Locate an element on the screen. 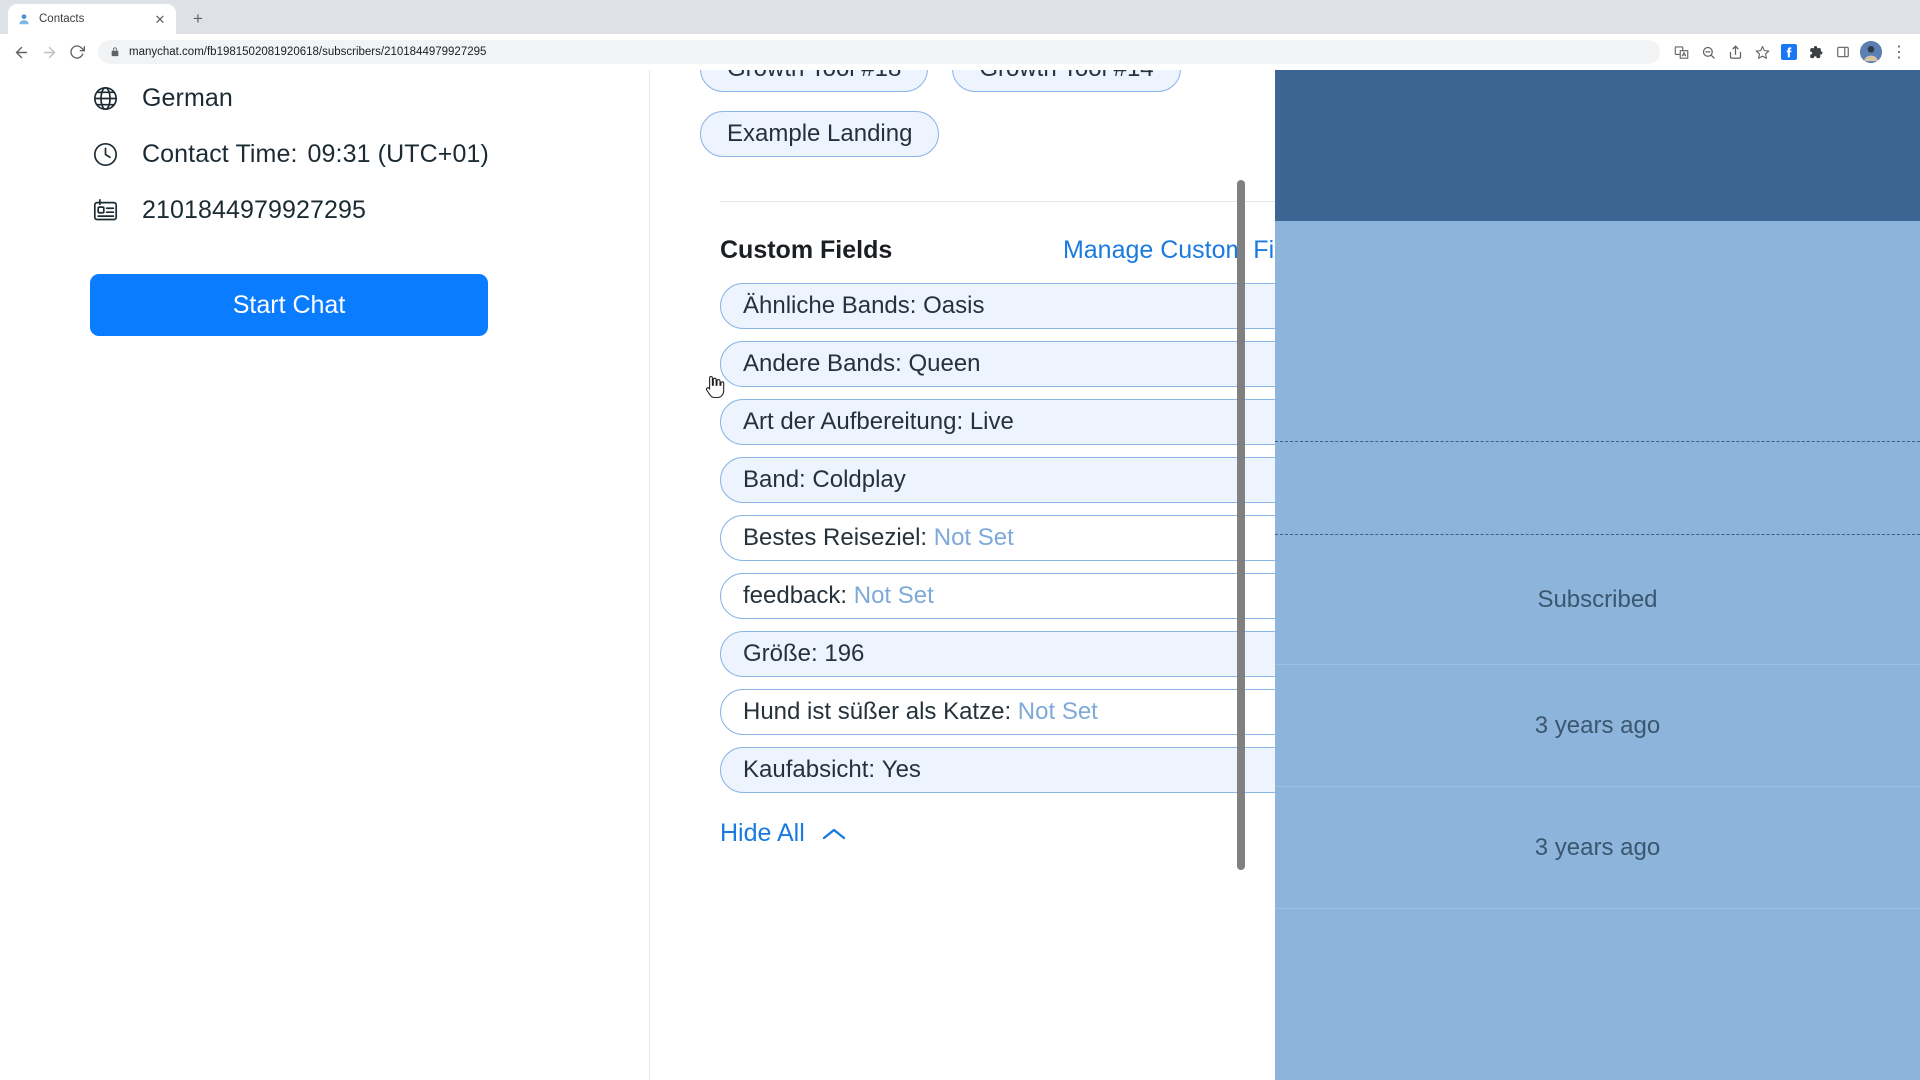  tab-strip: Contacts ✕ + is located at coordinates (960, 17).